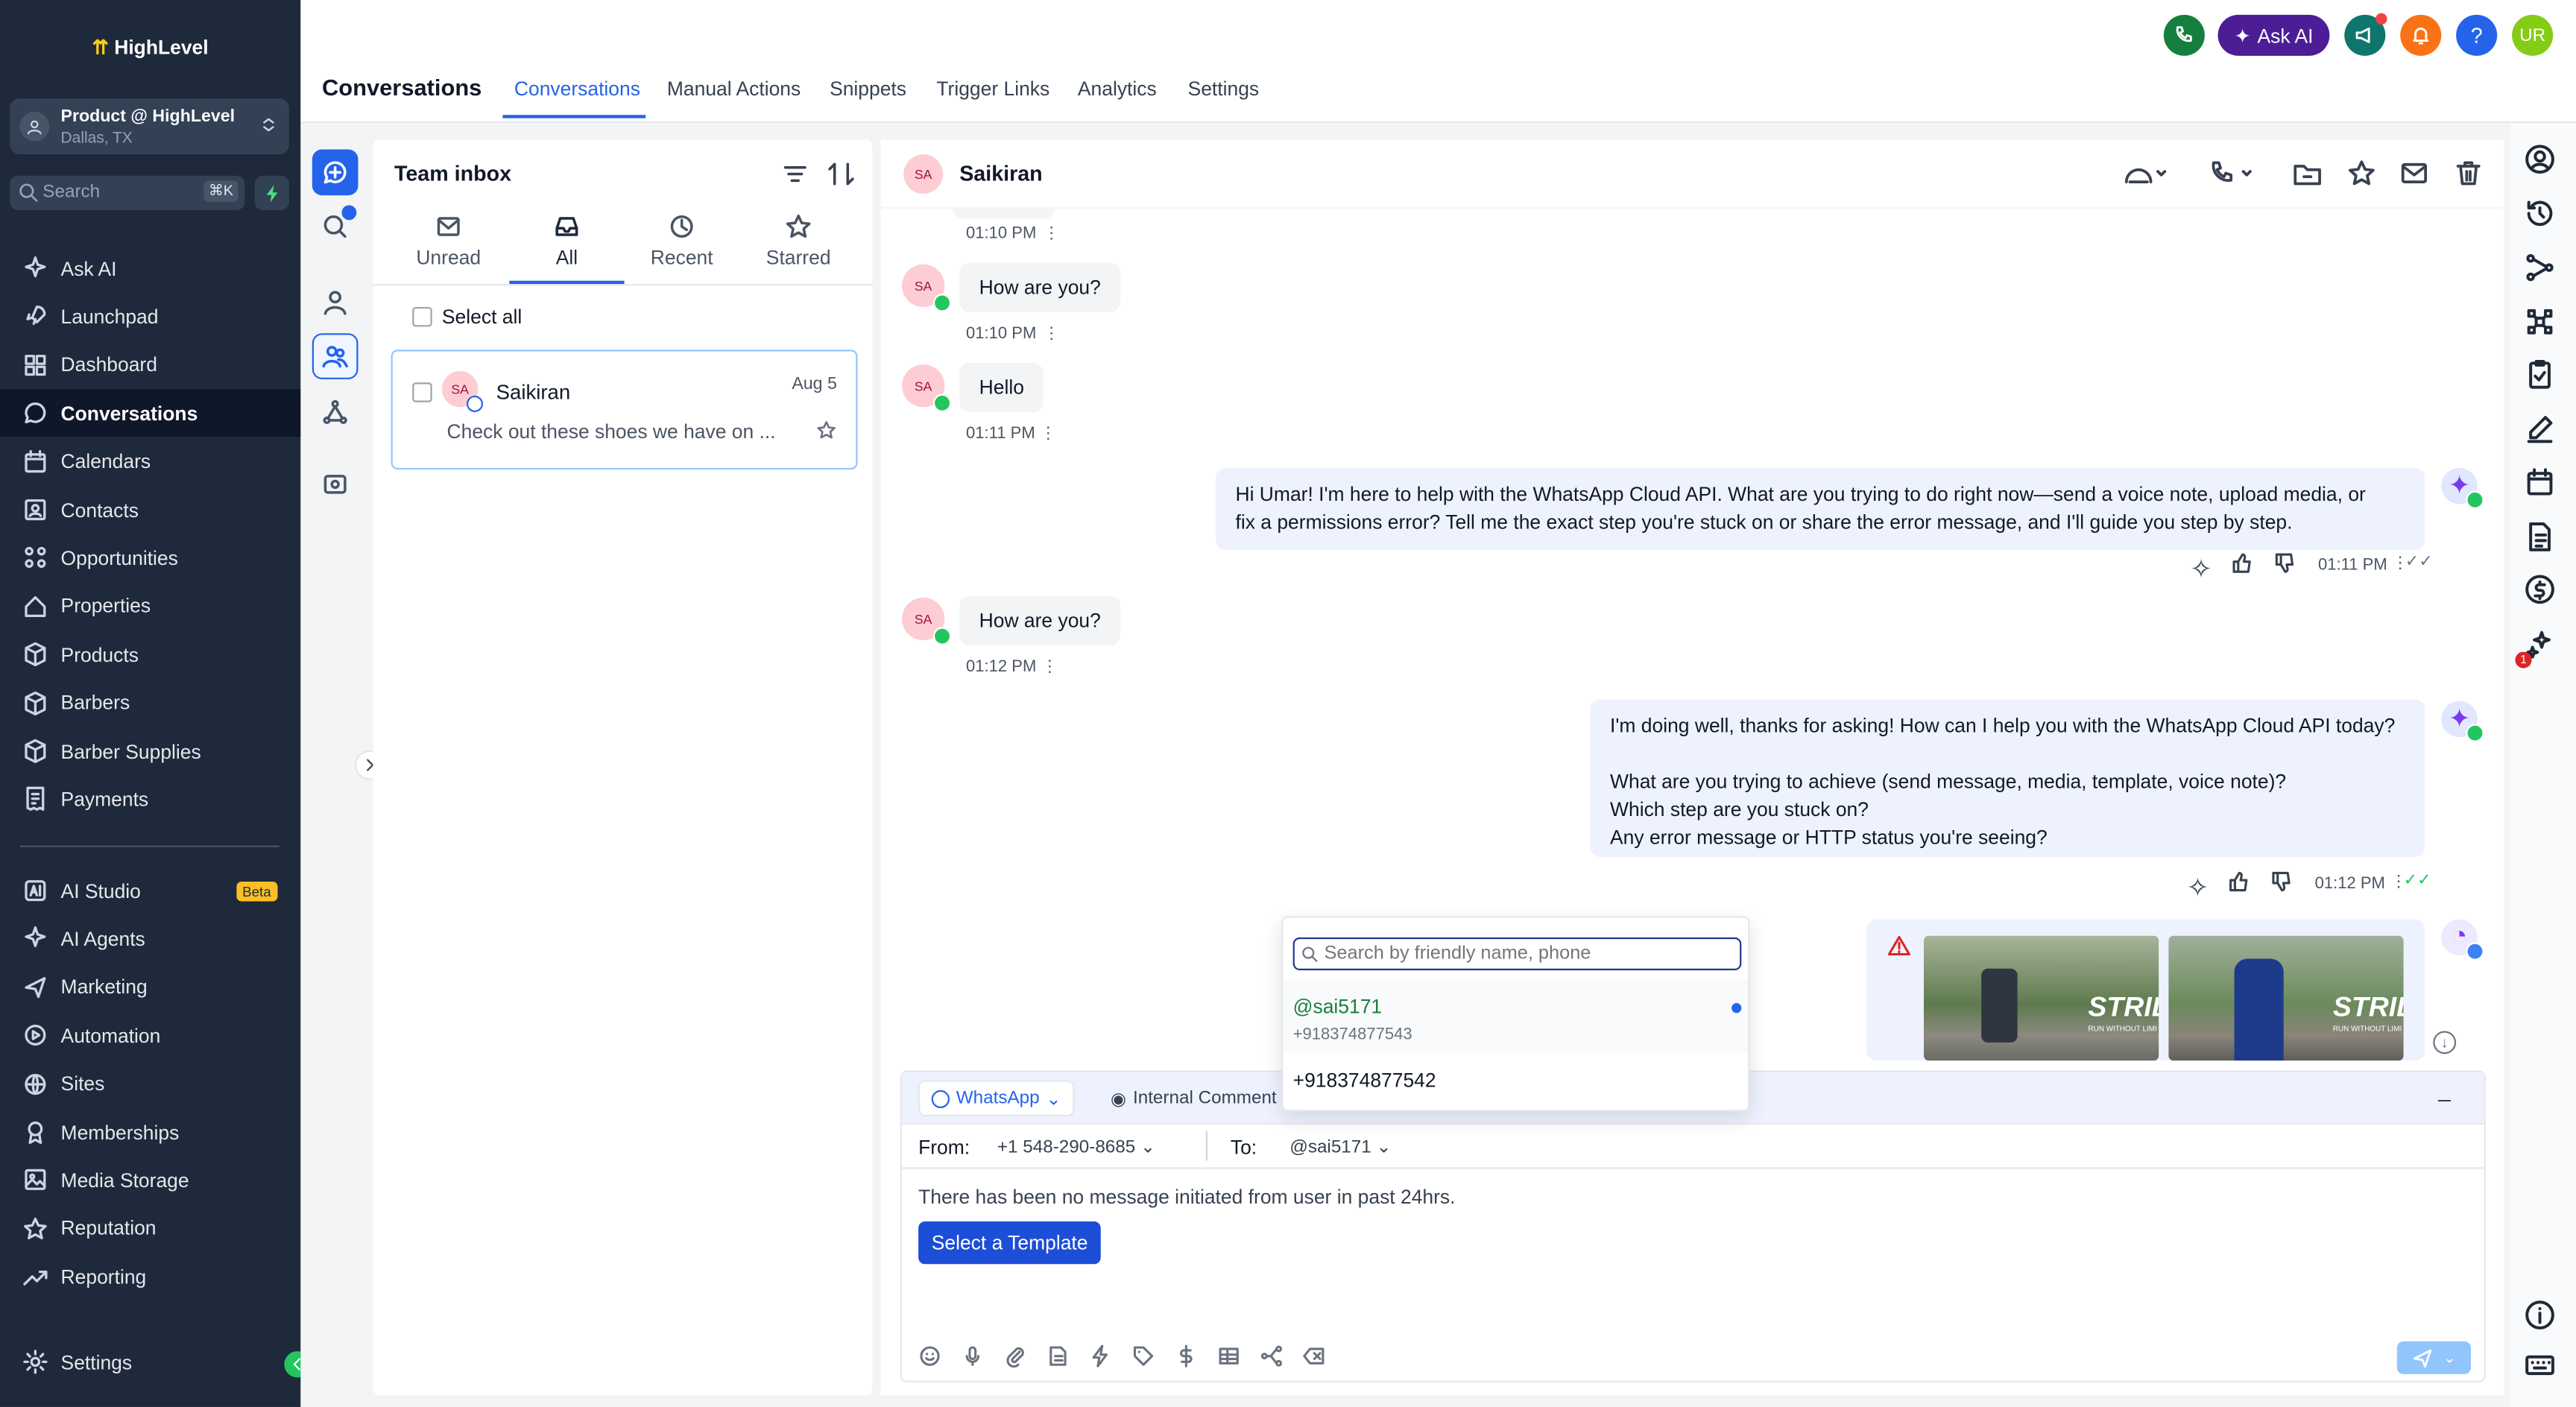  I want to click on history-icon, so click(2540, 214).